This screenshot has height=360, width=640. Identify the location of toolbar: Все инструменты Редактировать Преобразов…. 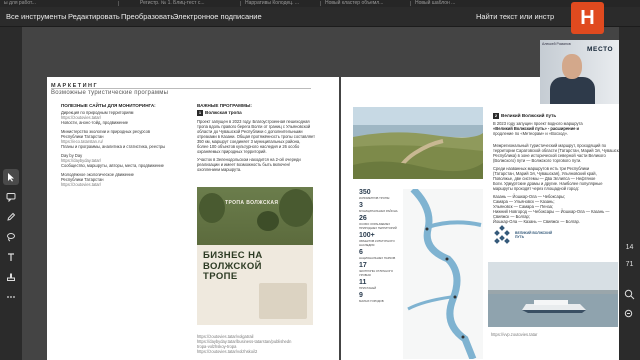
(320, 17).